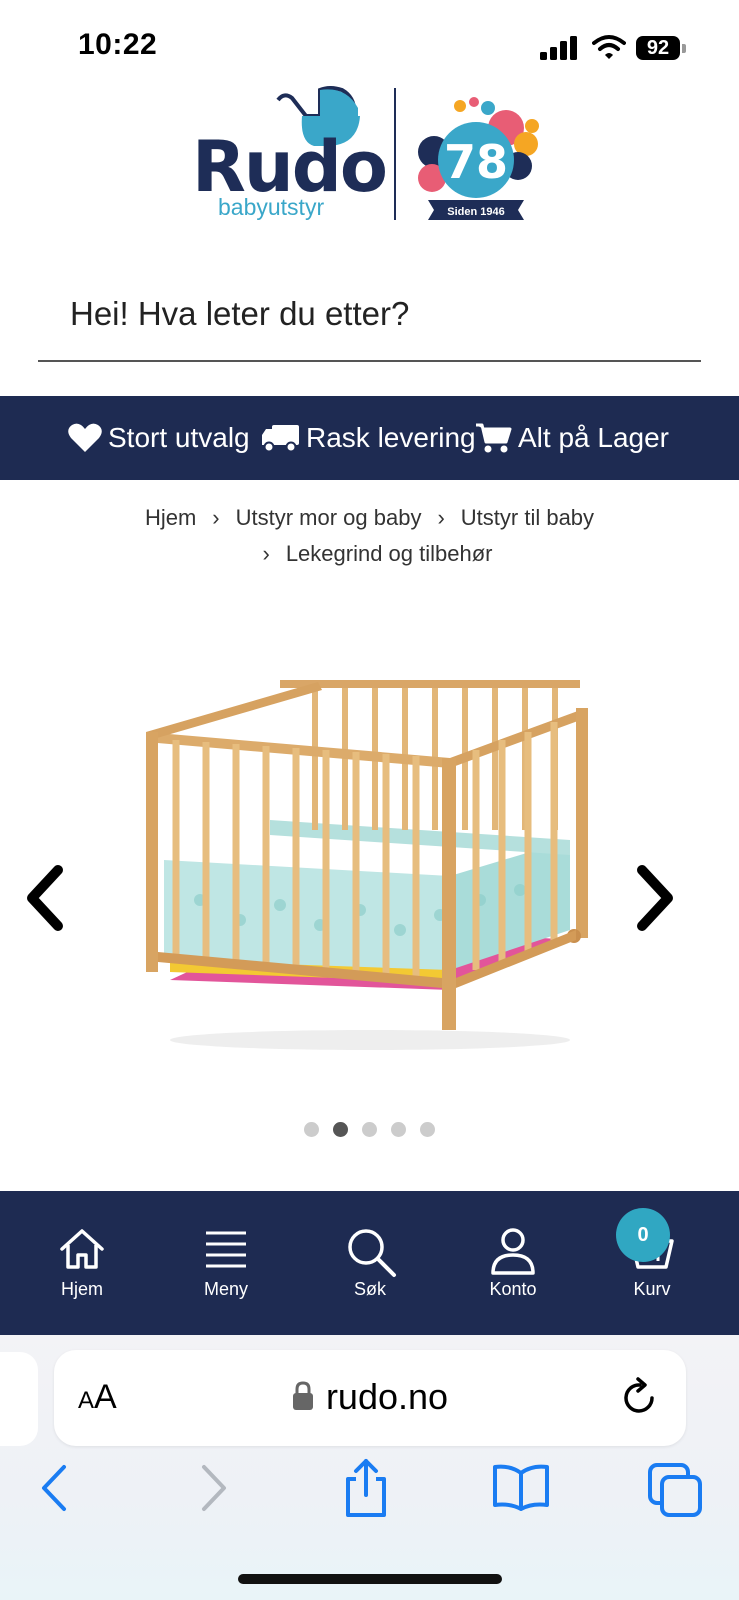  I want to click on heart-icon, so click(85, 437).